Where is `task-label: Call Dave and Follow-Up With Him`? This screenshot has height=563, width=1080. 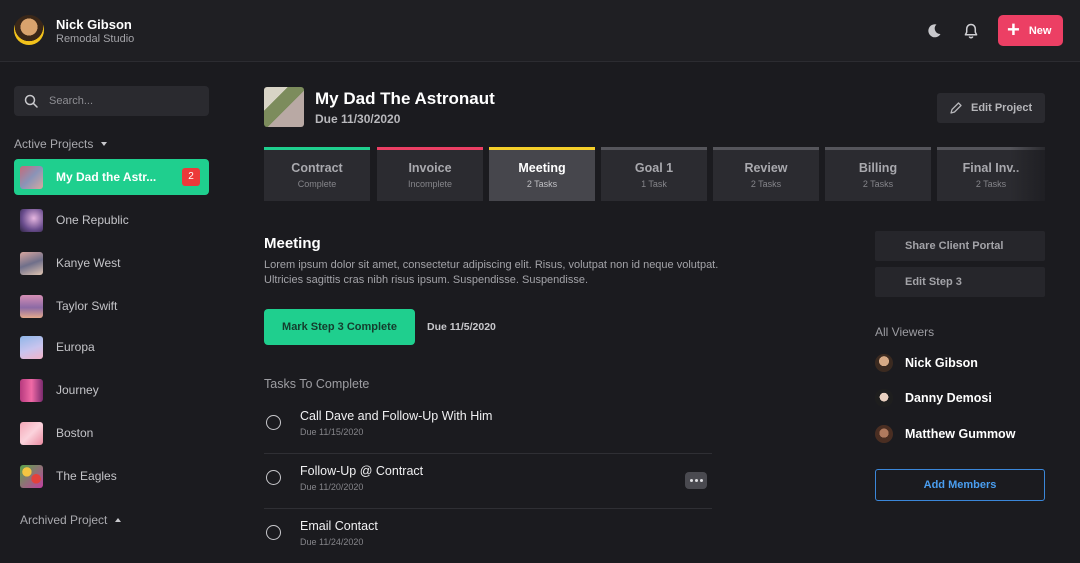 task-label: Call Dave and Follow-Up With Him is located at coordinates (396, 416).